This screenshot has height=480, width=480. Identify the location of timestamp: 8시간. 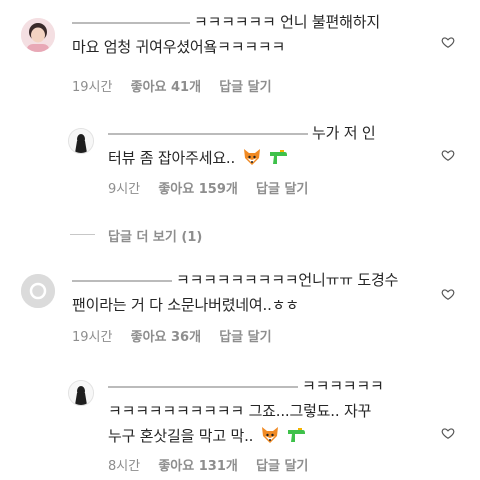
(124, 466).